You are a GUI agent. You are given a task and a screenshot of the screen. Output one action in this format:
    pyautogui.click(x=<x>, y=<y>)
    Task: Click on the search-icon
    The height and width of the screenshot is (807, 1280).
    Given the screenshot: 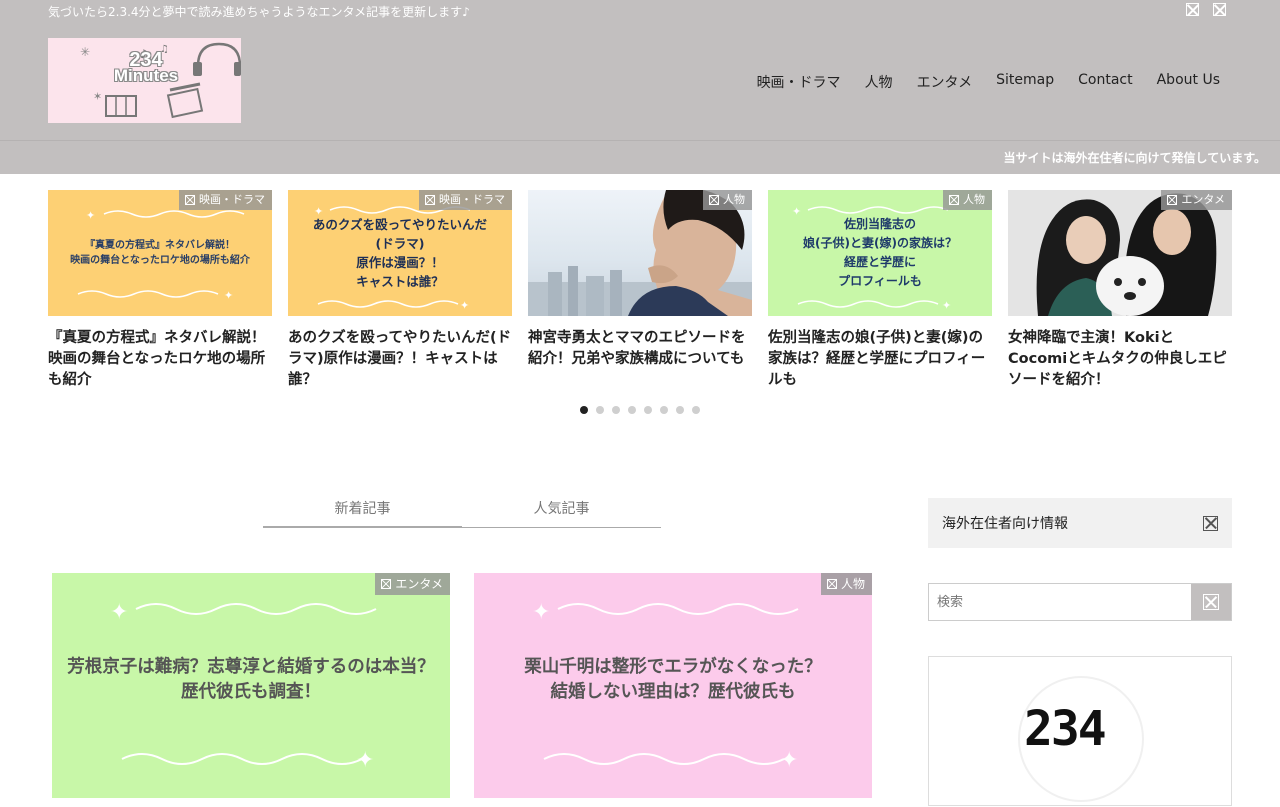 What is the action you would take?
    pyautogui.click(x=1211, y=602)
    